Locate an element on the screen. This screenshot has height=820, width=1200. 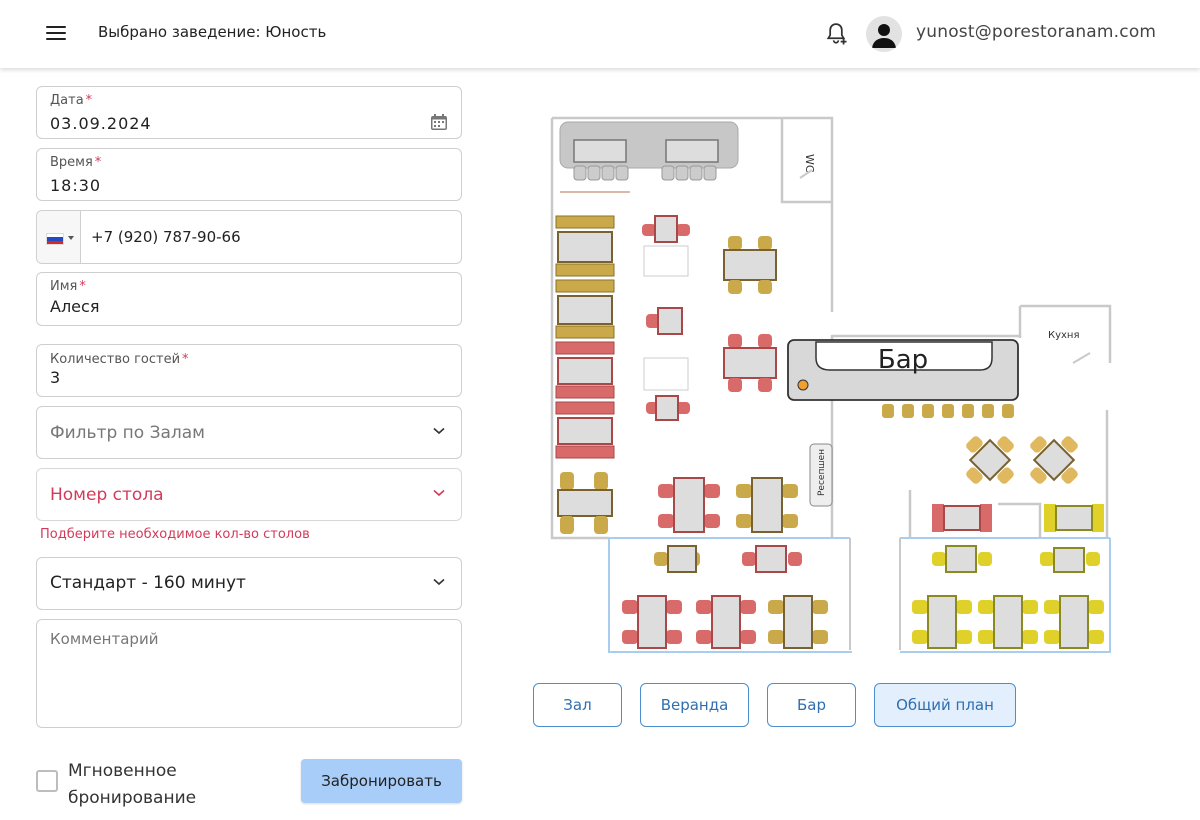
time-value: 18:30 is located at coordinates (76, 185).